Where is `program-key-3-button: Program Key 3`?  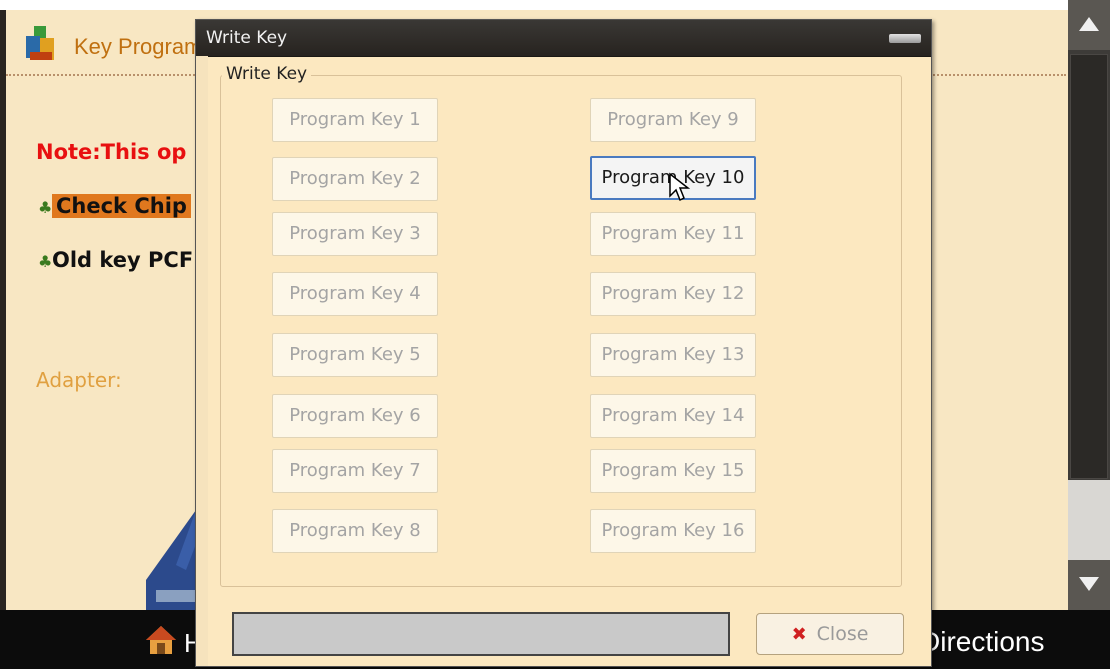 program-key-3-button: Program Key 3 is located at coordinates (355, 234).